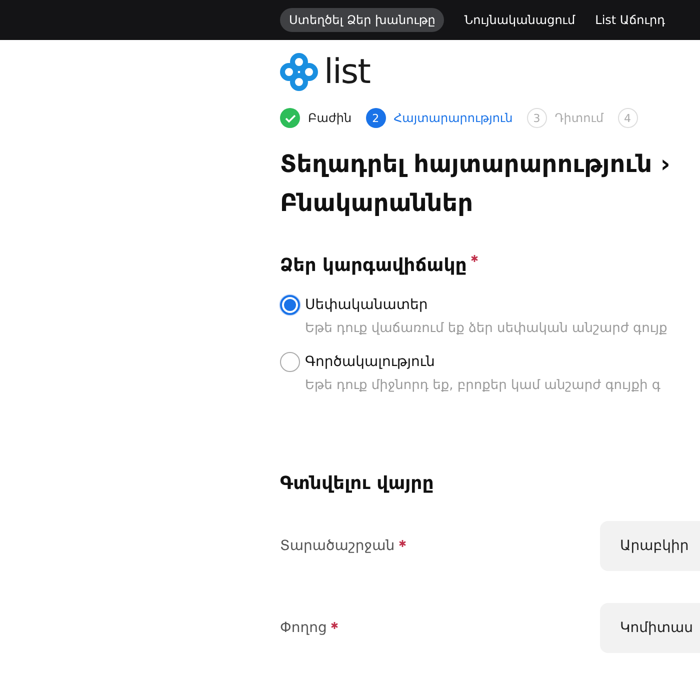 This screenshot has width=700, height=700. What do you see at coordinates (483, 385) in the screenshot?
I see `option-description: Եթե դուք միջնորդ եք, բրոքեր կամ անշարժ գույքի գ` at bounding box center [483, 385].